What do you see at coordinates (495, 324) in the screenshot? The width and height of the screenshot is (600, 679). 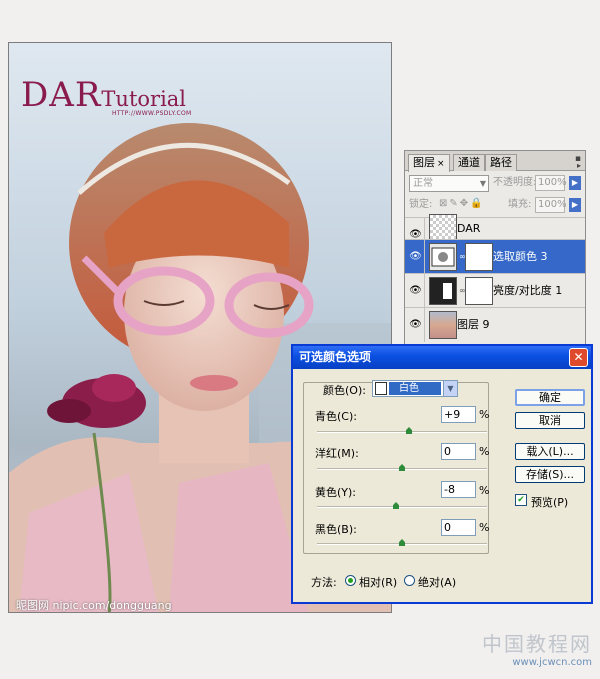 I see `layer-row-layer9: 👁 图层 9` at bounding box center [495, 324].